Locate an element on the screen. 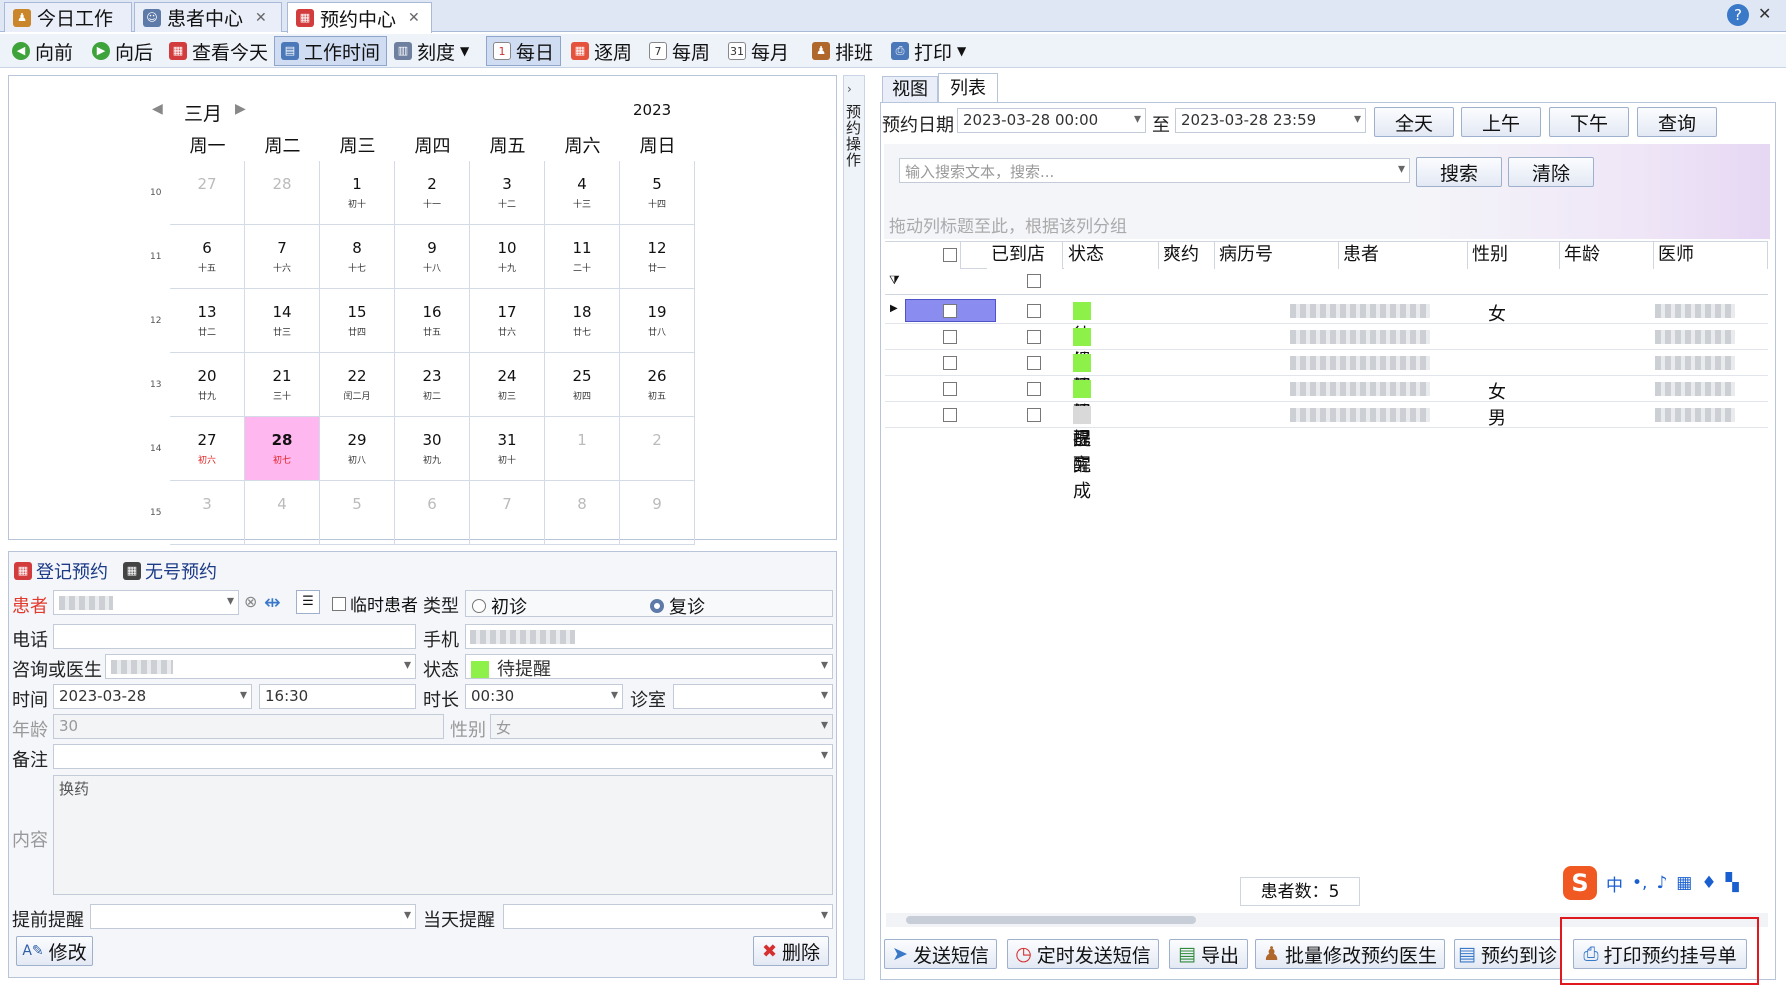  tab-appointment-center: ▦ 预约中心 ✕ is located at coordinates (359, 17).